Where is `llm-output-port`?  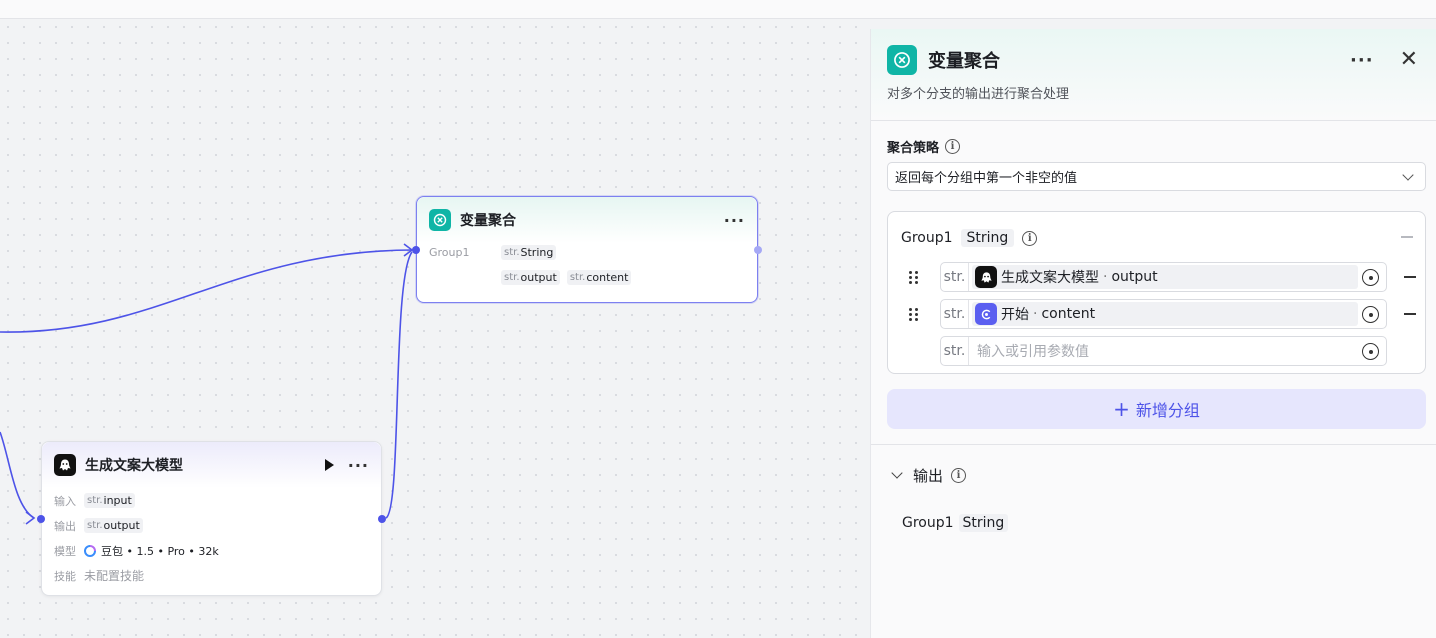
llm-output-port is located at coordinates (382, 519).